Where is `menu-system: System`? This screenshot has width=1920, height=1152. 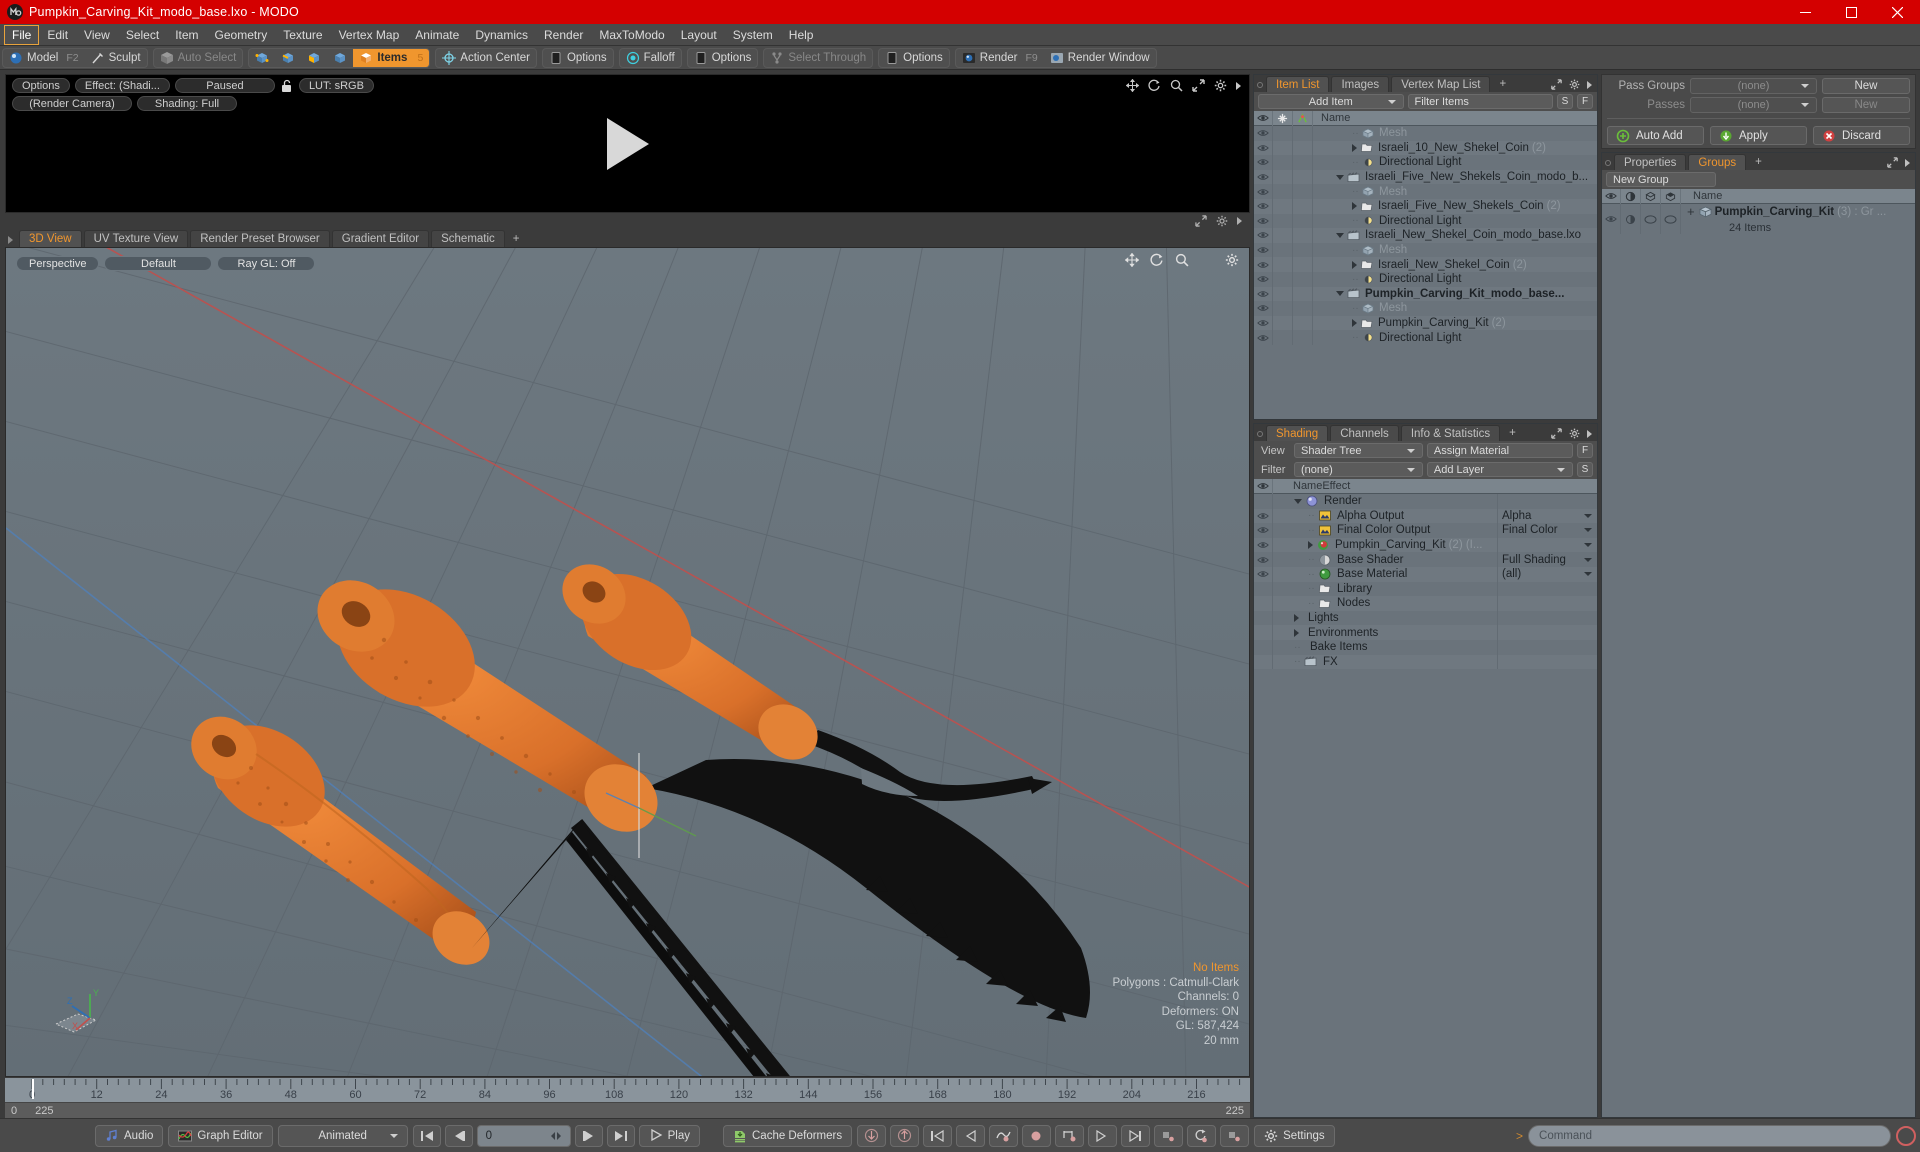 menu-system: System is located at coordinates (753, 35).